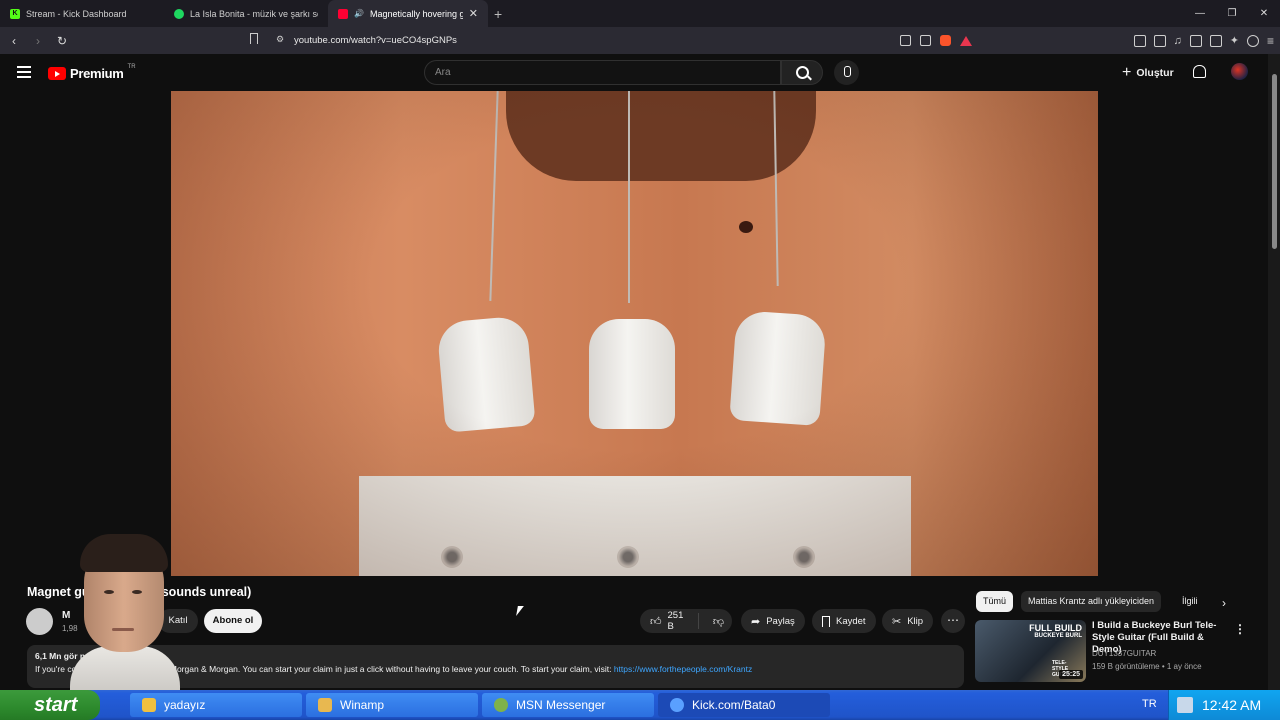  What do you see at coordinates (254, 38) in the screenshot?
I see `bookmark-icon` at bounding box center [254, 38].